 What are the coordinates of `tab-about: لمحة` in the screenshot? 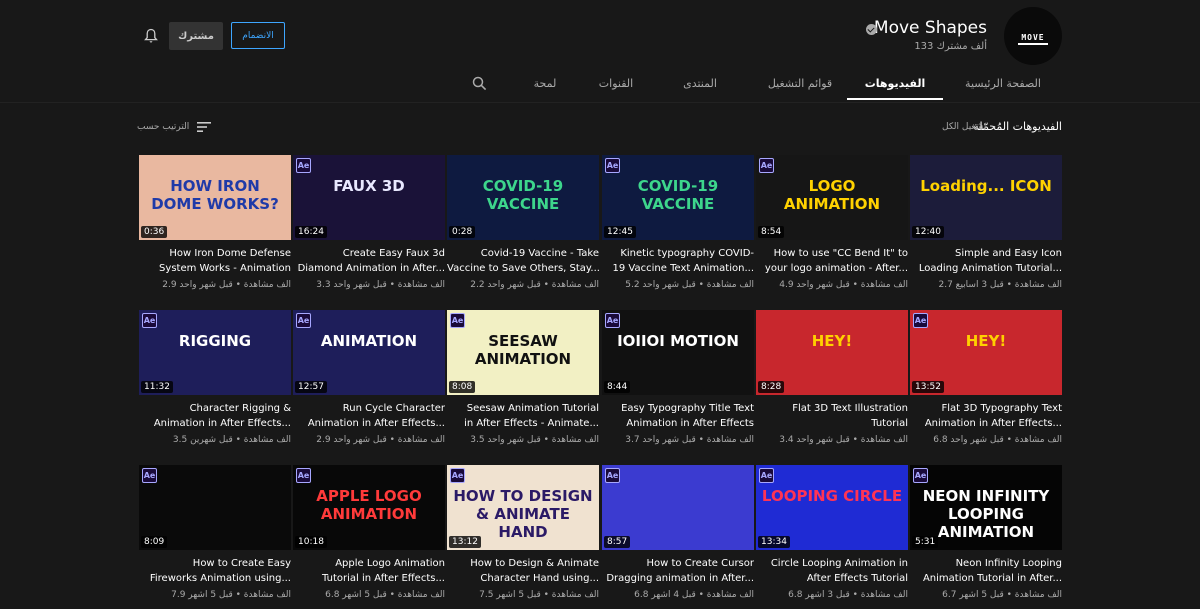 It's located at (545, 83).